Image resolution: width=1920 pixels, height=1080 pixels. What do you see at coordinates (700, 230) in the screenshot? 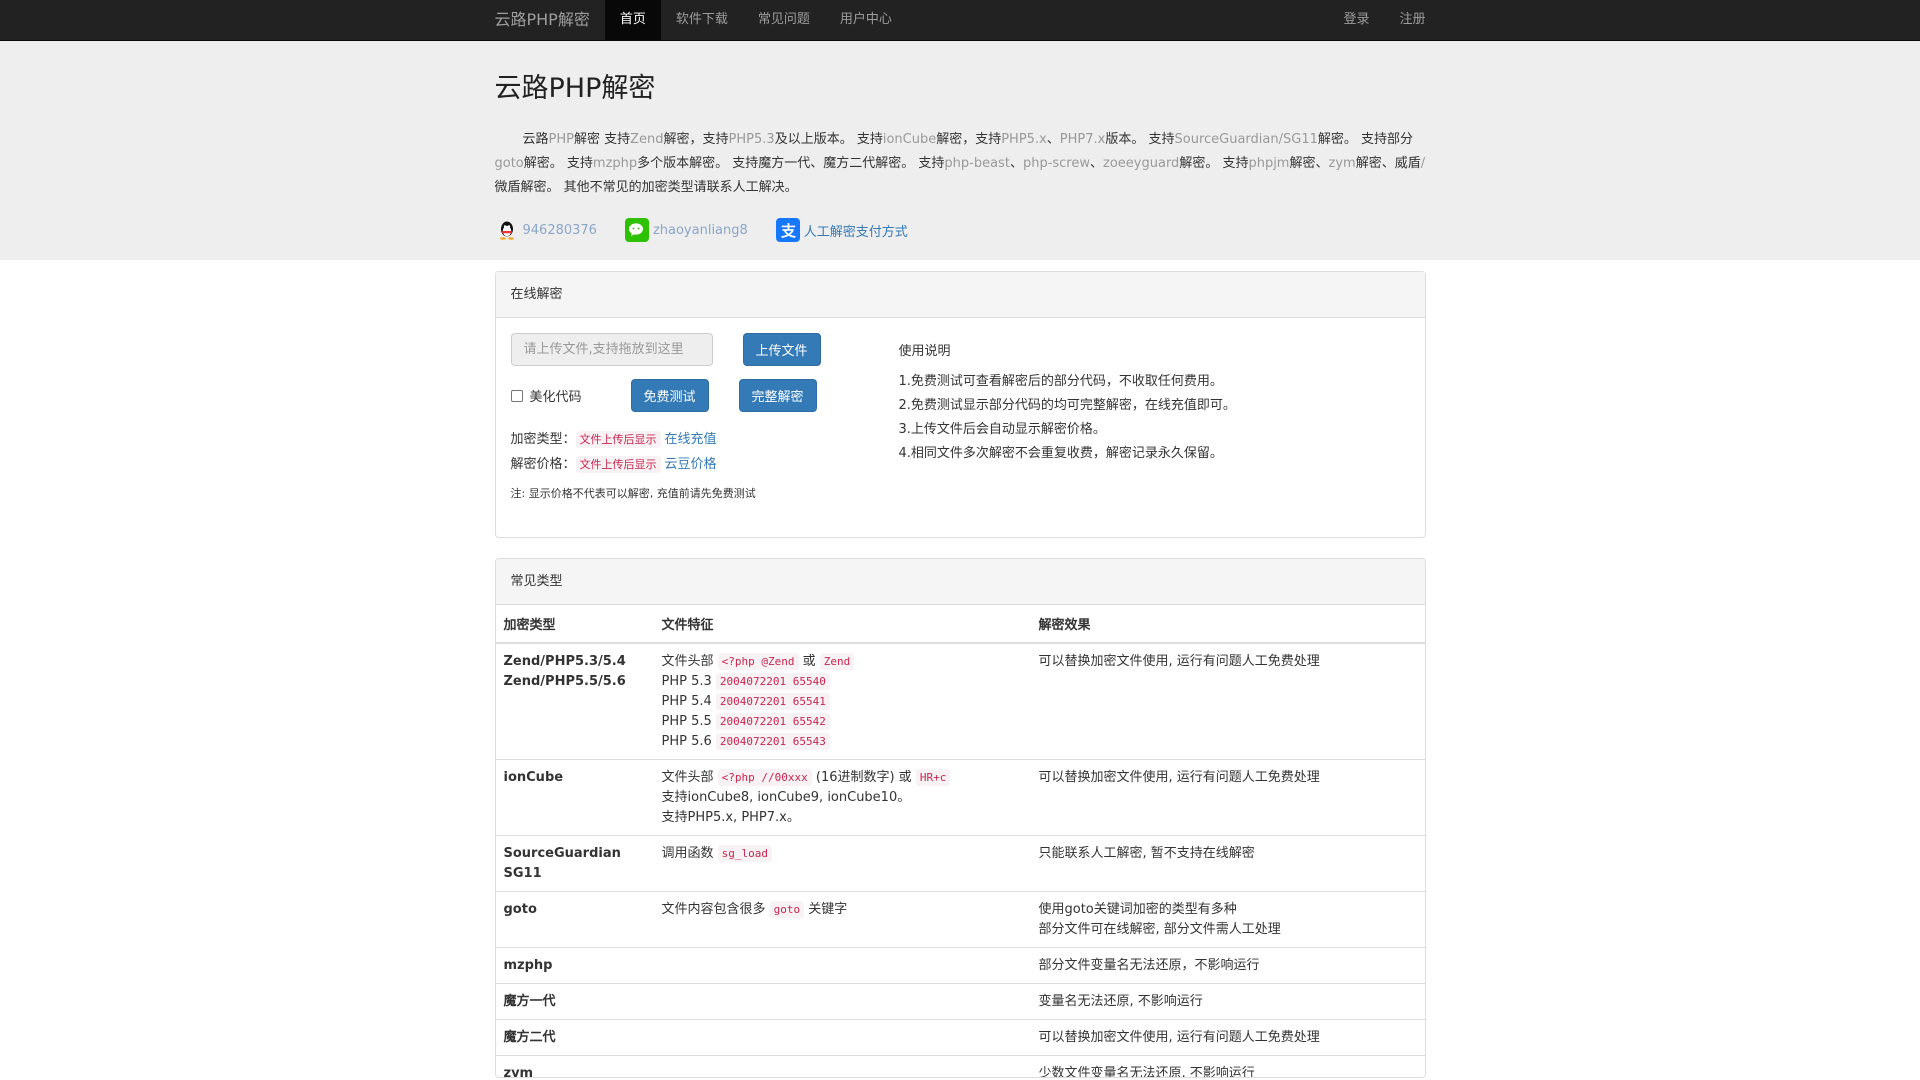
I see `wechat-id: zhaoyanliang8` at bounding box center [700, 230].